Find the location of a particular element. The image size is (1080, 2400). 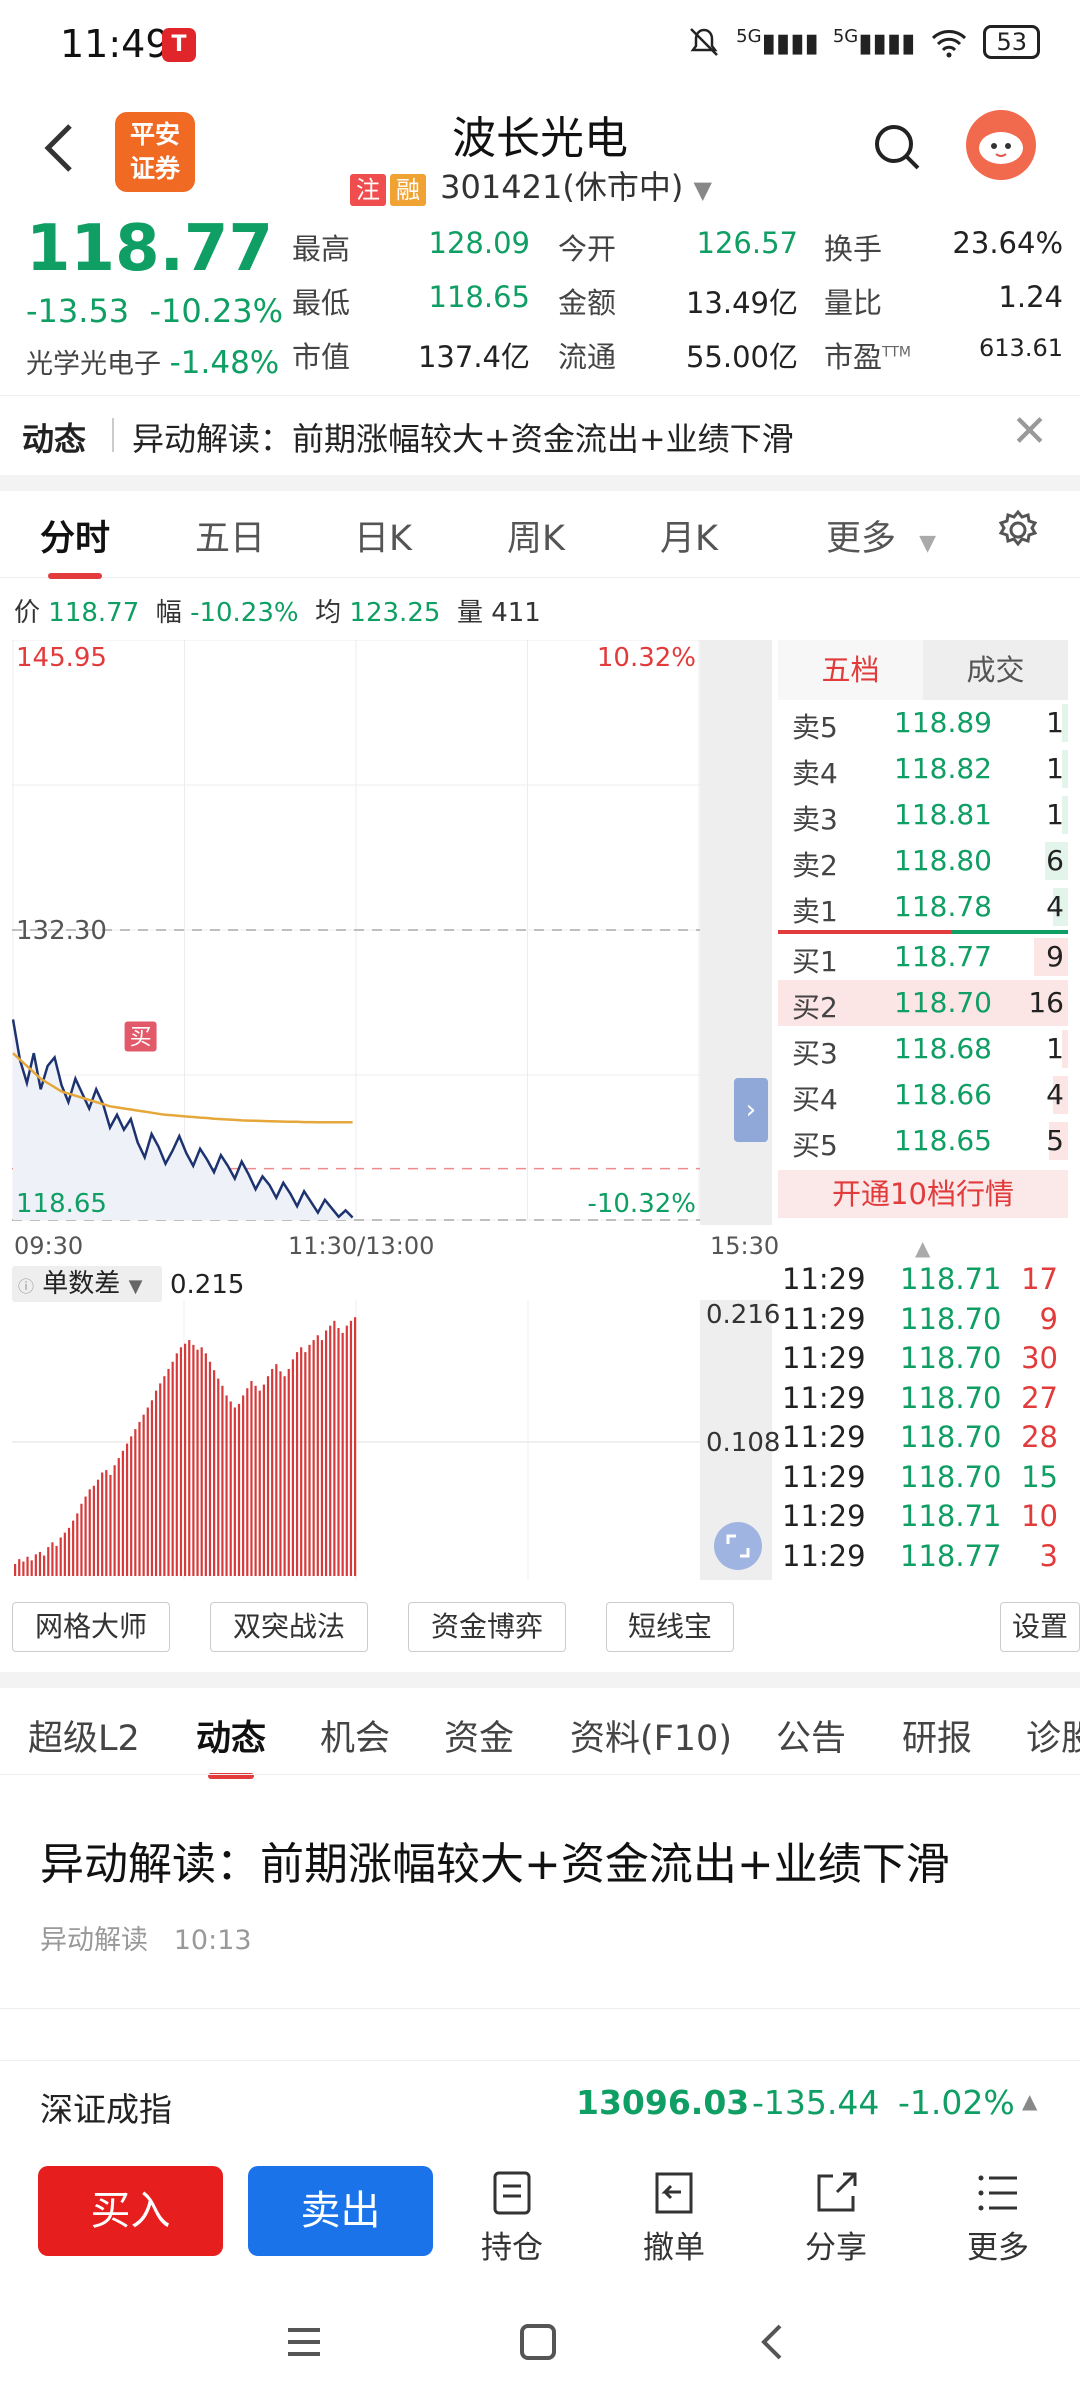

tab-five-levels: 五档 is located at coordinates (850, 670).